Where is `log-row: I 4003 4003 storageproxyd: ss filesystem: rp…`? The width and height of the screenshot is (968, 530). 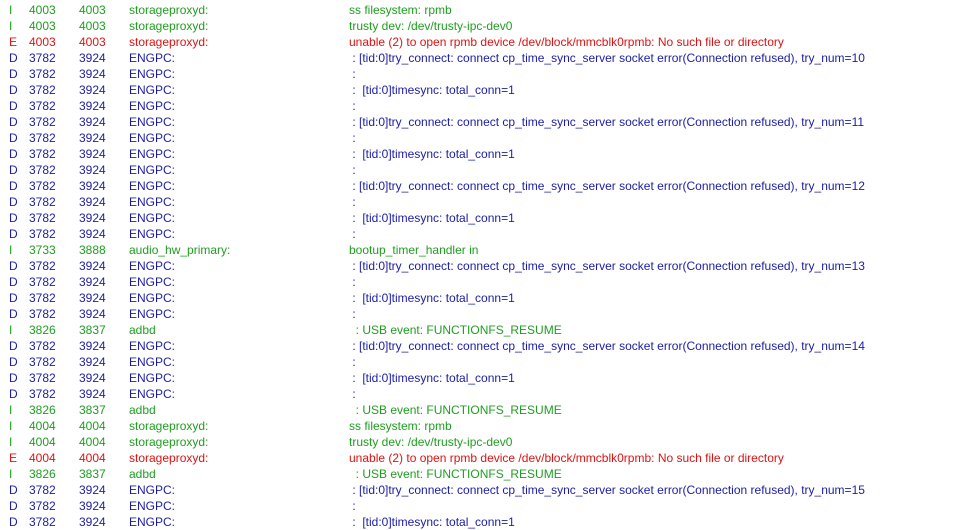
log-row: I 4003 4003 storageproxyd: ss filesystem: rp… is located at coordinates (484, 10).